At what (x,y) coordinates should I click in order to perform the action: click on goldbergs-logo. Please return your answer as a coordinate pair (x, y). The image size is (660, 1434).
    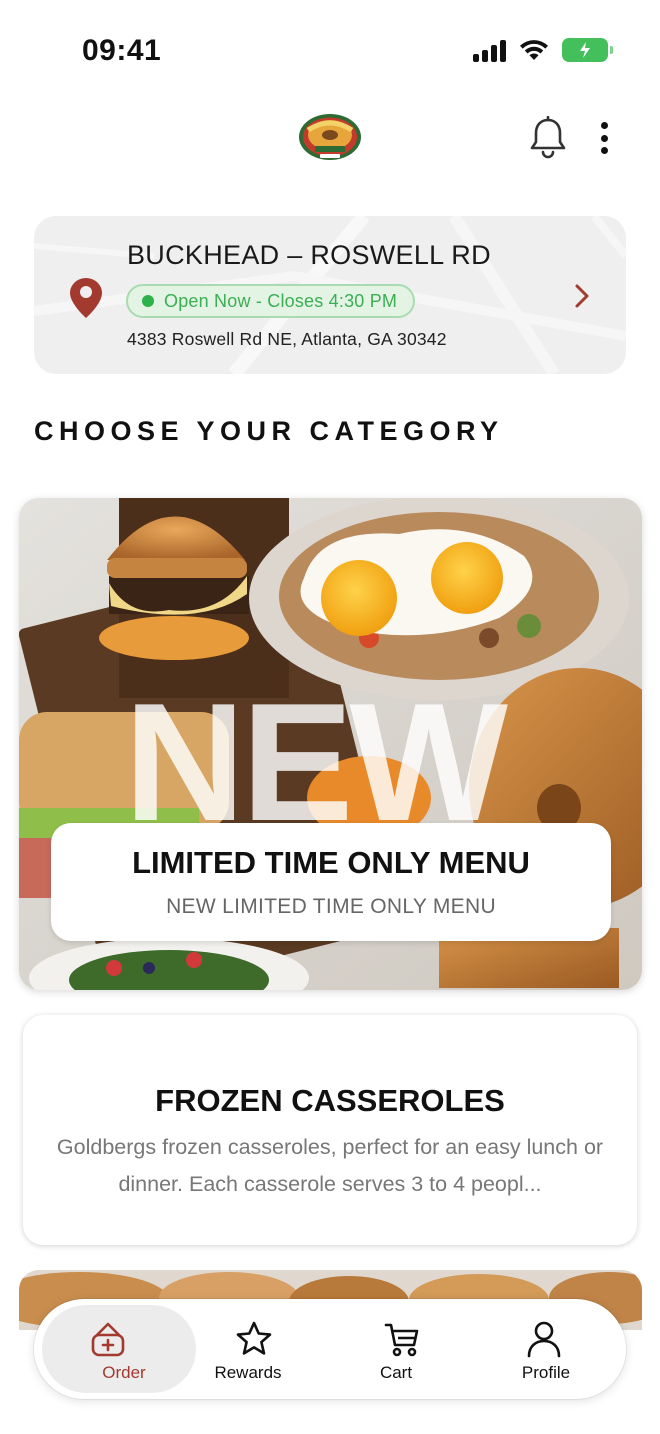
    Looking at the image, I should click on (330, 137).